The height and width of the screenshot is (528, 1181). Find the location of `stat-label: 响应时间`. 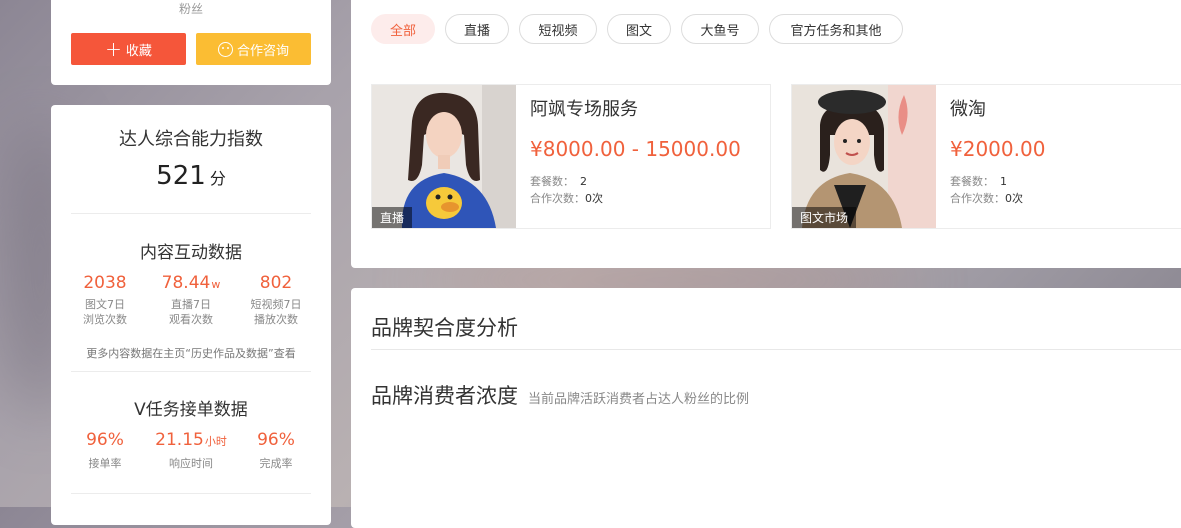

stat-label: 响应时间 is located at coordinates (191, 463).